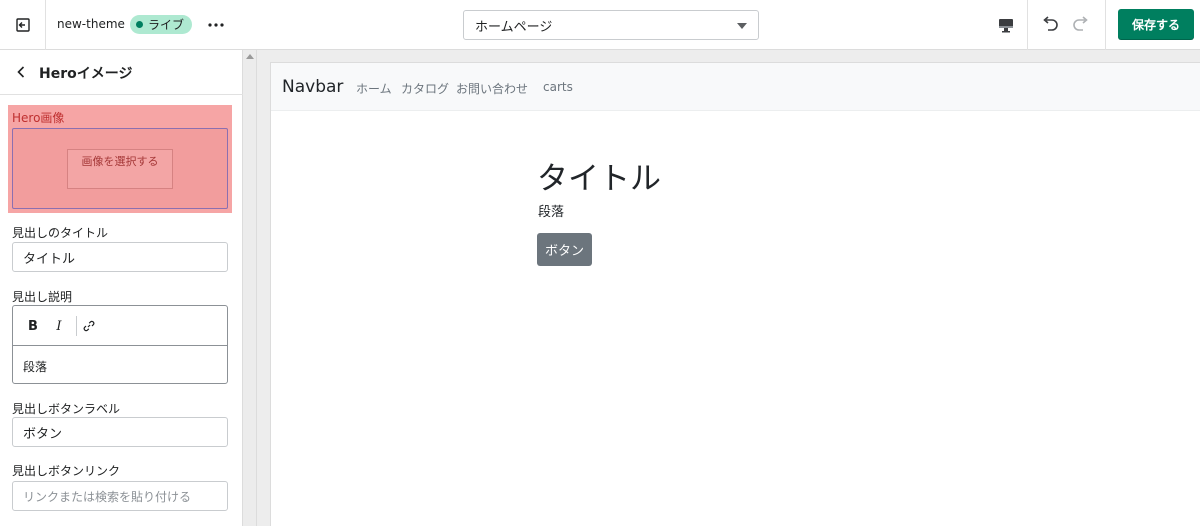  I want to click on button-link-label: 見出しボタンリンク, so click(66, 471).